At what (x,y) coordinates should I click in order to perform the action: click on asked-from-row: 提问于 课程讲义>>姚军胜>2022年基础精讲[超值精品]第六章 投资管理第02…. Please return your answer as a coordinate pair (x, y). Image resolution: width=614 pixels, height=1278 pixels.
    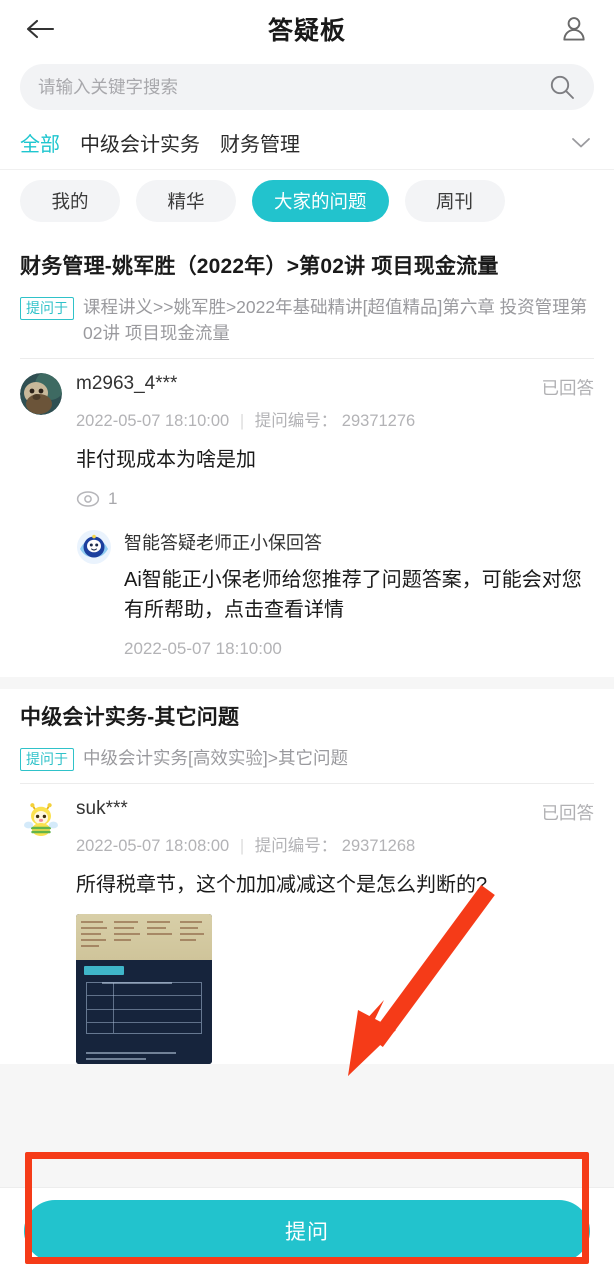
    Looking at the image, I should click on (307, 320).